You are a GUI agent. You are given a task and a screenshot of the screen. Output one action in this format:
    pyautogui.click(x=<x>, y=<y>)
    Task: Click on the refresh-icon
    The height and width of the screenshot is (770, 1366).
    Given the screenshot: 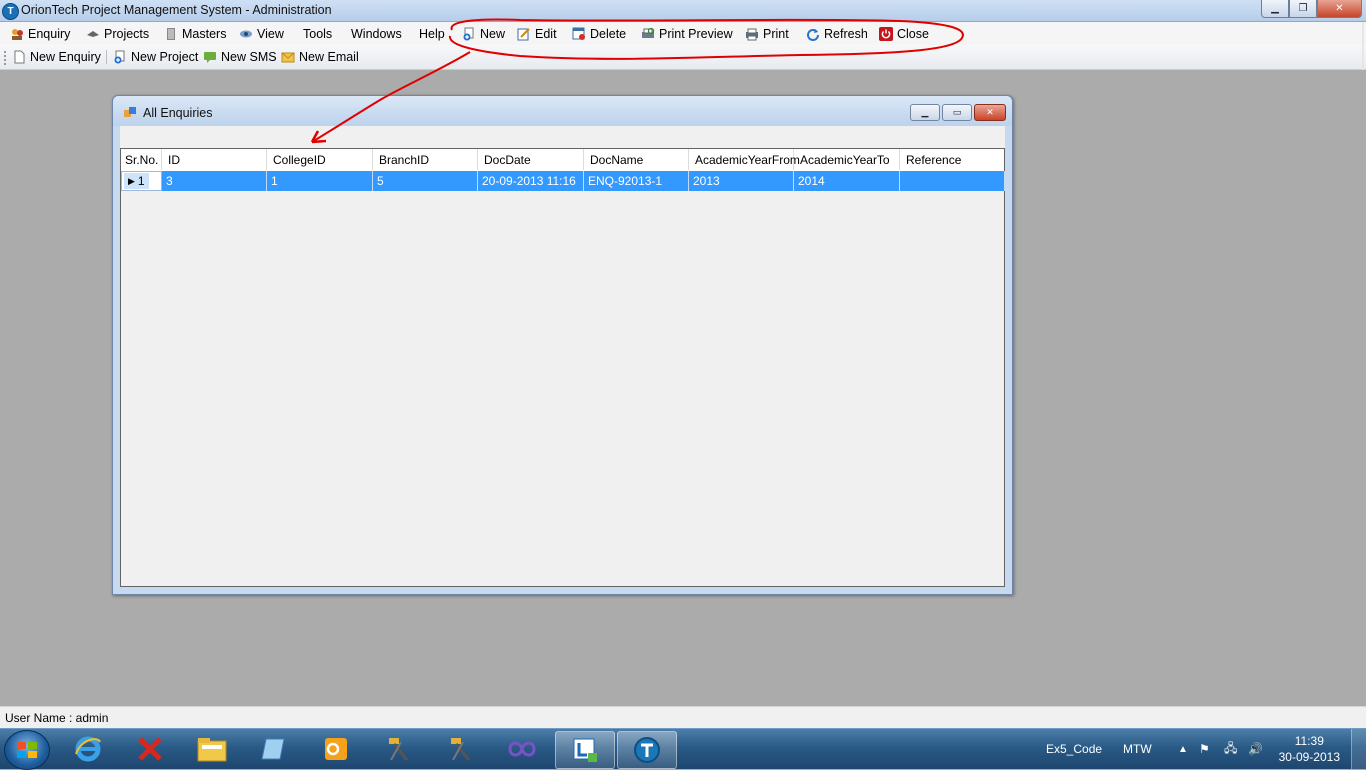 What is the action you would take?
    pyautogui.click(x=813, y=34)
    